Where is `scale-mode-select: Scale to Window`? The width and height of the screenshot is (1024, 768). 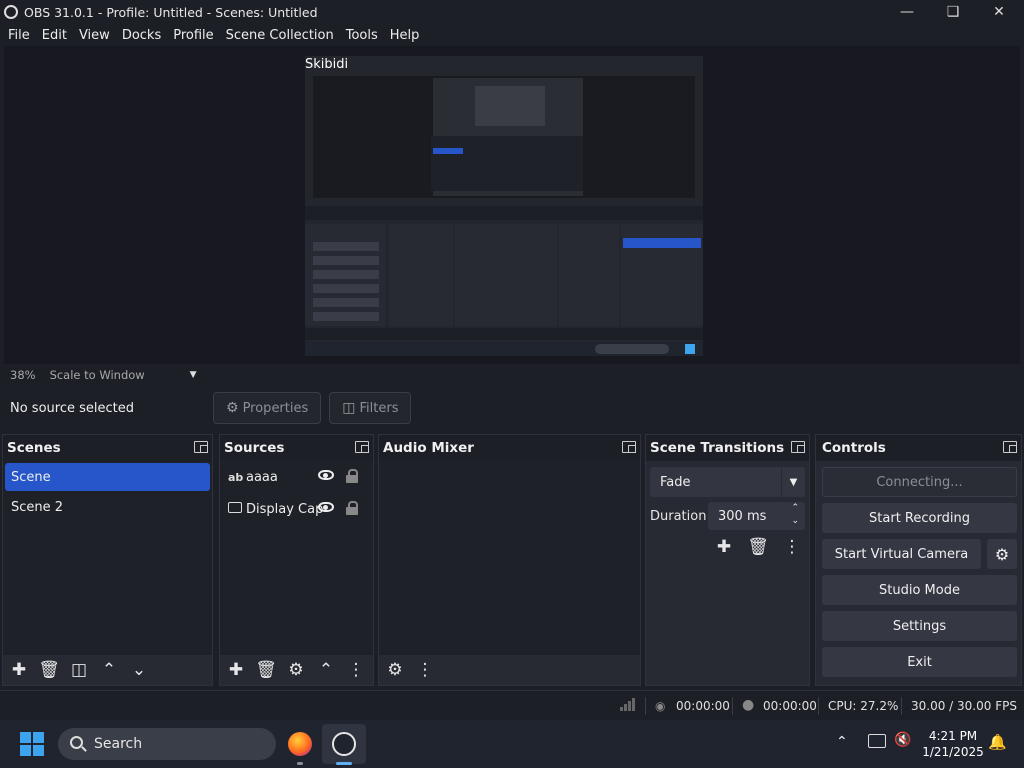 scale-mode-select: Scale to Window is located at coordinates (115, 375).